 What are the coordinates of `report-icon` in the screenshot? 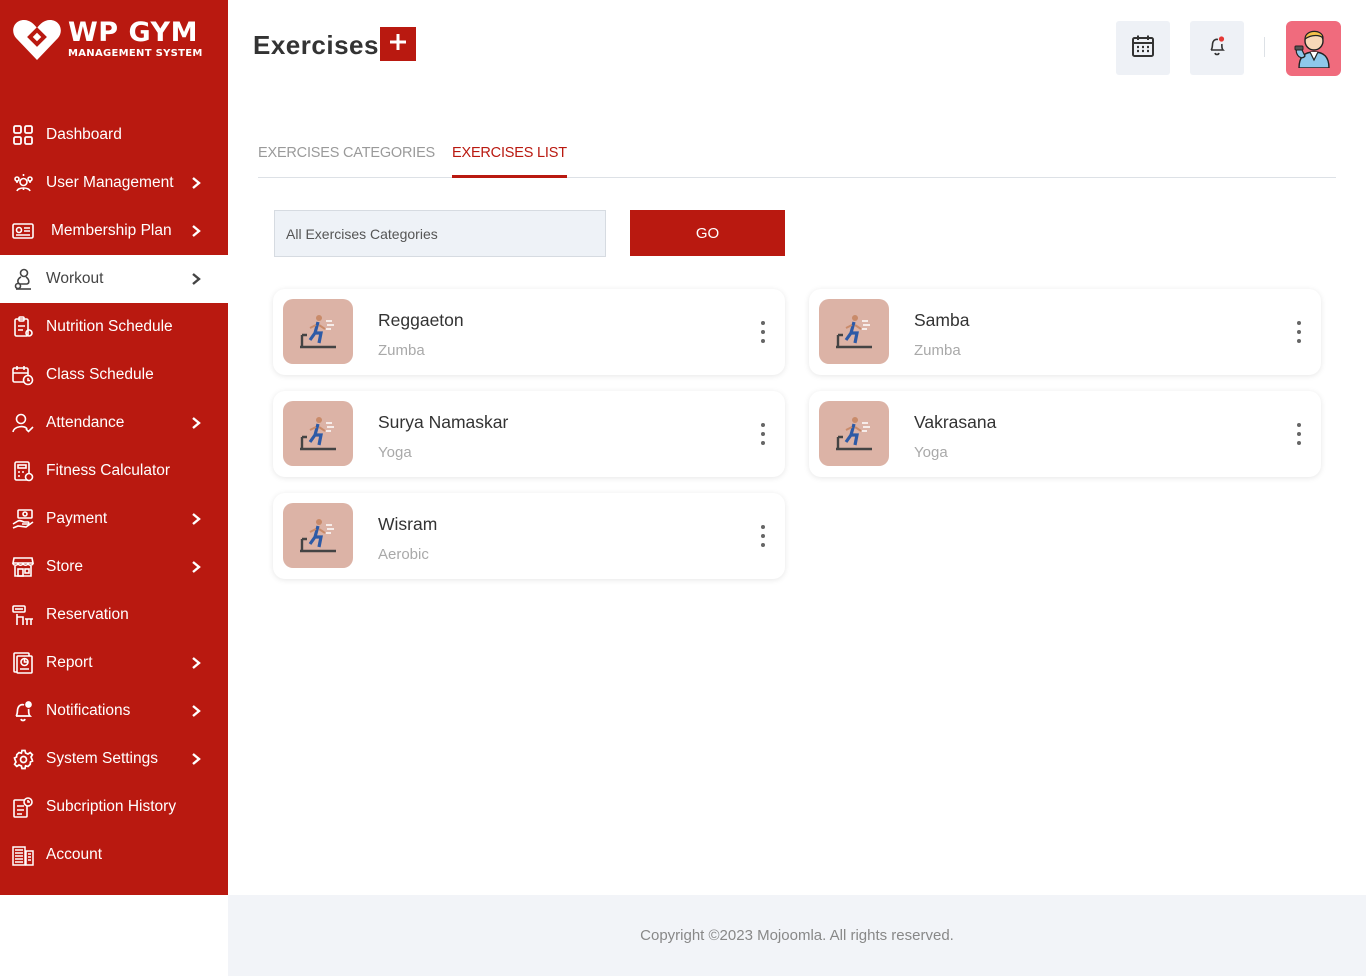 It's located at (23, 663).